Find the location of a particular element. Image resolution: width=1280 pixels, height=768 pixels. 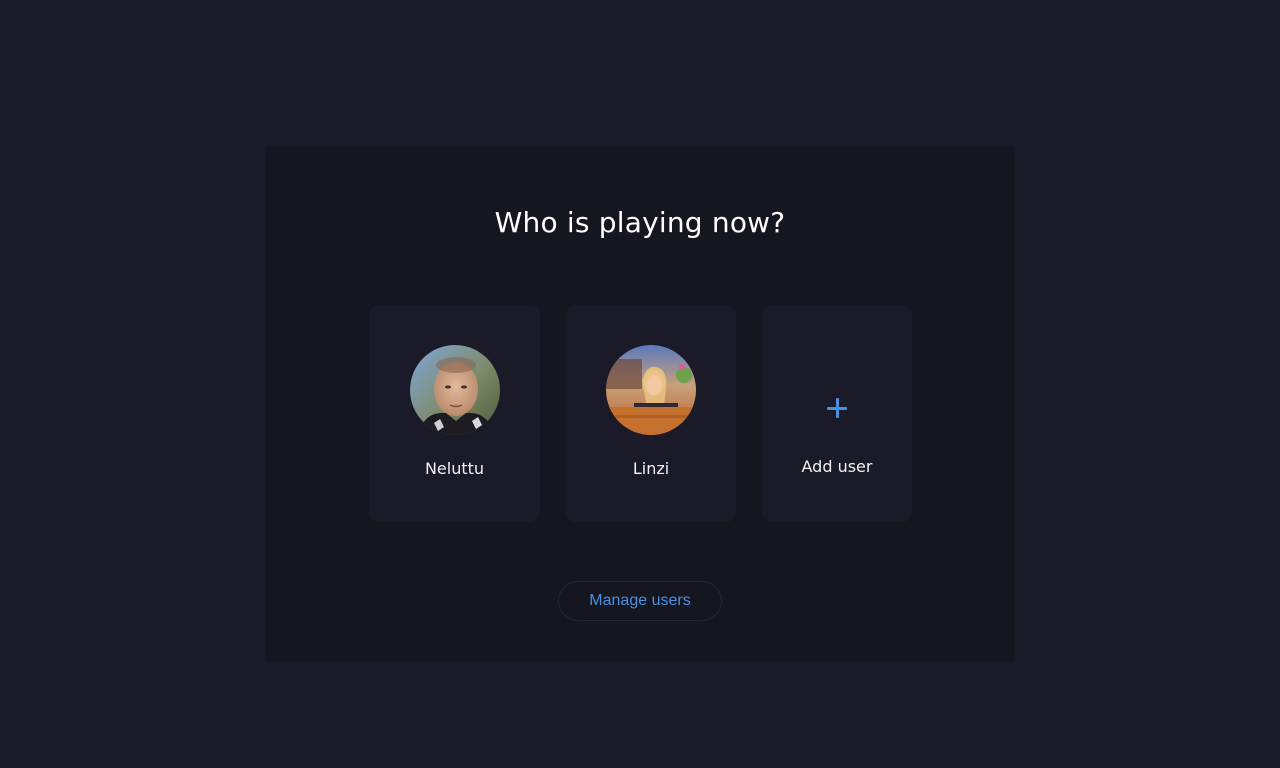

user-card-linzi: Linzi is located at coordinates (651, 413).